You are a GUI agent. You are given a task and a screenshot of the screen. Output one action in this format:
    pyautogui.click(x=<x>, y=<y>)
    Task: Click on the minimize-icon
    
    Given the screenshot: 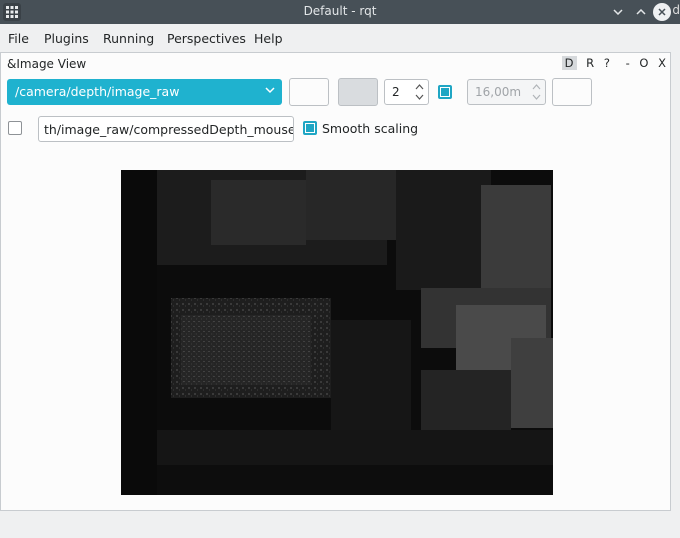 What is the action you would take?
    pyautogui.click(x=618, y=12)
    